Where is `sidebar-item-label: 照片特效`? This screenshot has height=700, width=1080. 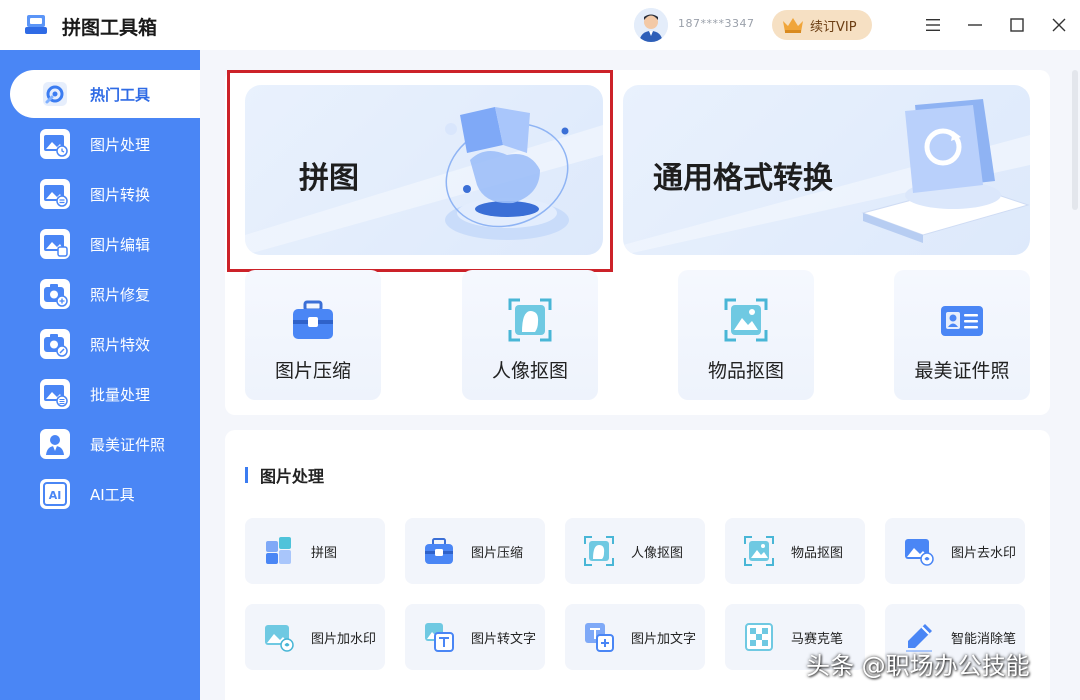
sidebar-item-label: 照片特效 is located at coordinates (120, 344).